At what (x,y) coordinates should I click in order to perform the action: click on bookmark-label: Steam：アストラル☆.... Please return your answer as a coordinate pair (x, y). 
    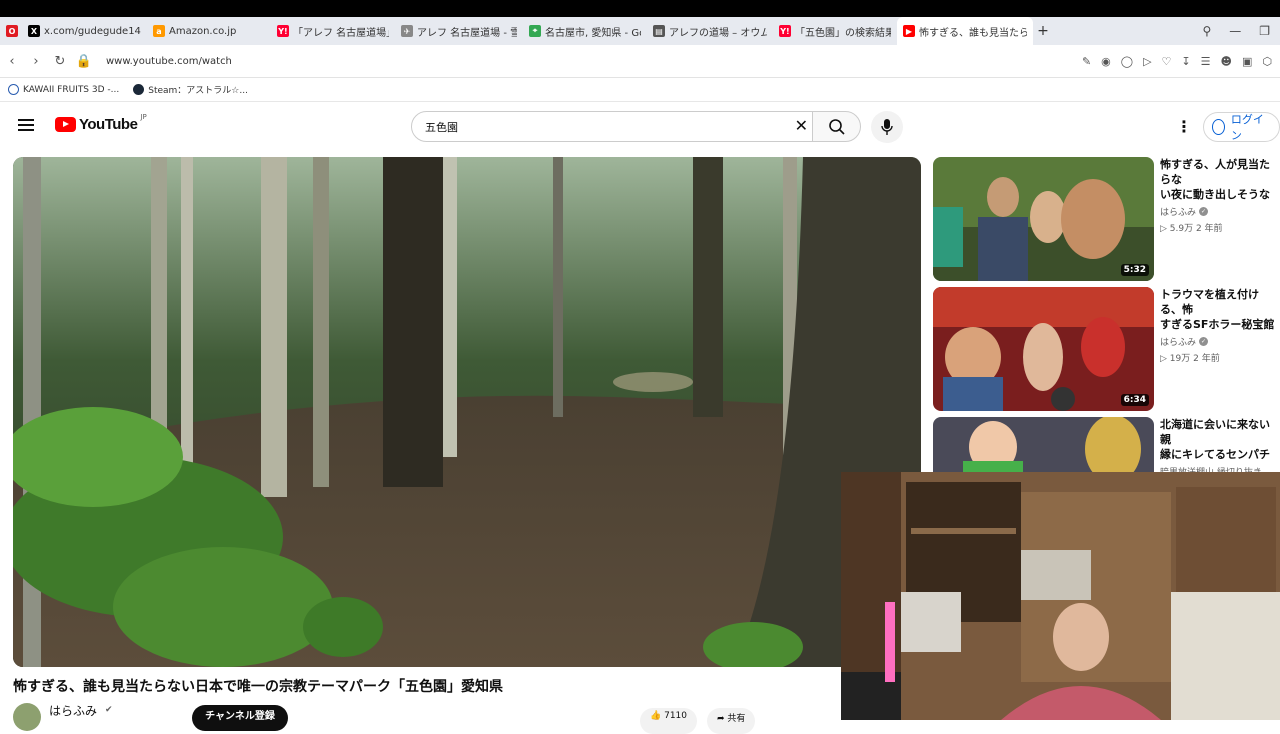
    Looking at the image, I should click on (198, 91).